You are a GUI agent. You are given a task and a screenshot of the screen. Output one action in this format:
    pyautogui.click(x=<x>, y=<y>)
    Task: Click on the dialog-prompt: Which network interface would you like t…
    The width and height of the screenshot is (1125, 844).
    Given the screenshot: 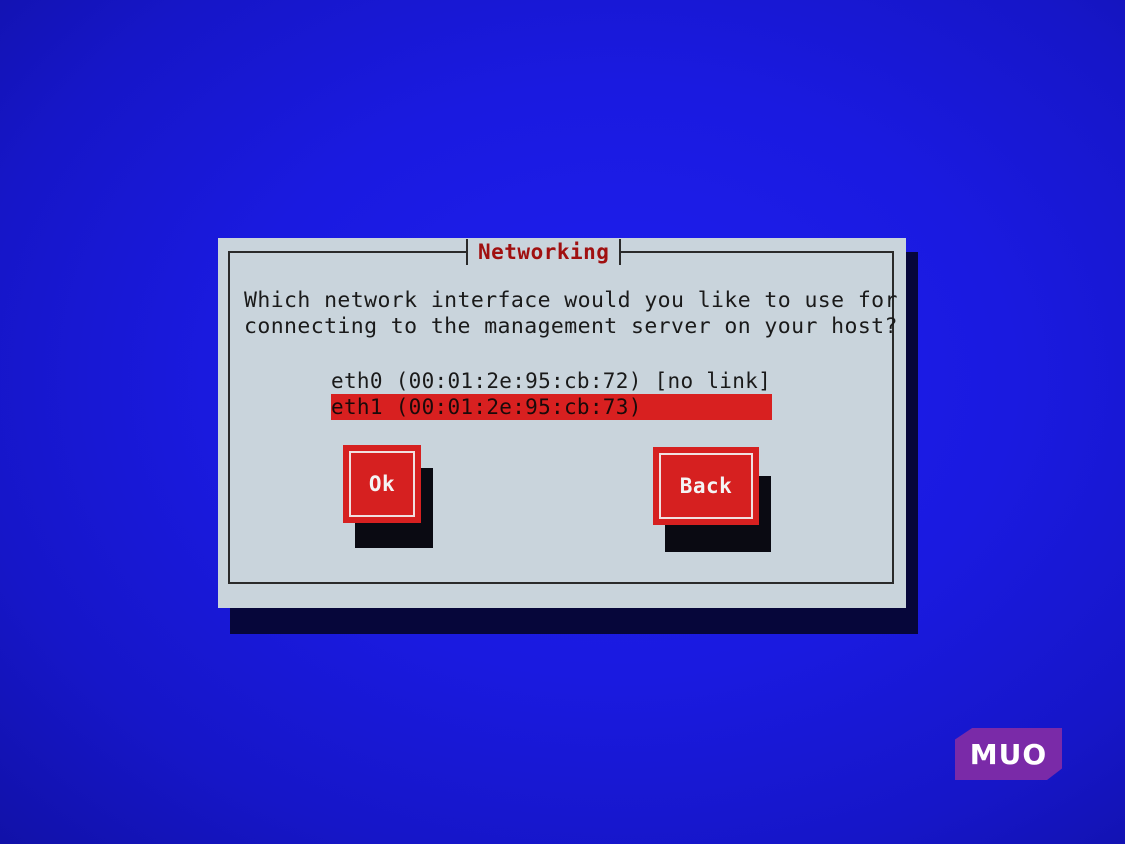 What is the action you would take?
    pyautogui.click(x=571, y=314)
    